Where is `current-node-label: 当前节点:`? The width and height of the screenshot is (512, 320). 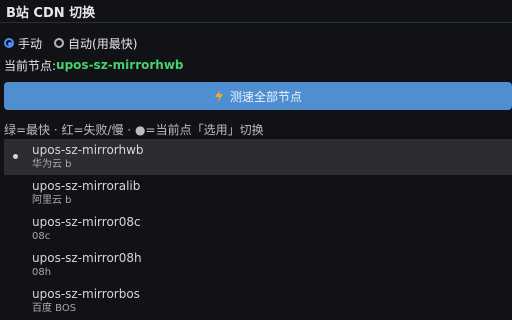 current-node-label: 当前节点: is located at coordinates (30, 65).